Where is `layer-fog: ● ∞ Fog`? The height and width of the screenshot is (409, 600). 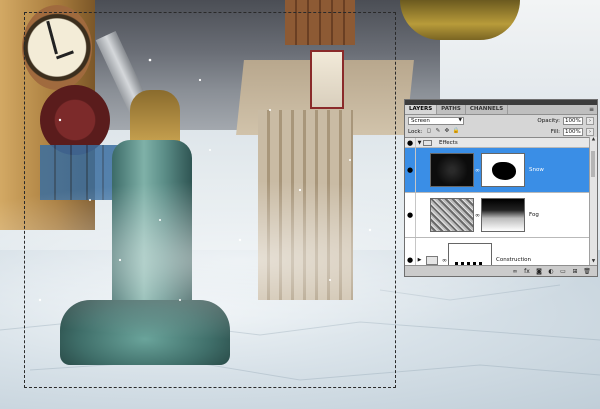
layer-fog: ● ∞ Fog is located at coordinates (498, 215).